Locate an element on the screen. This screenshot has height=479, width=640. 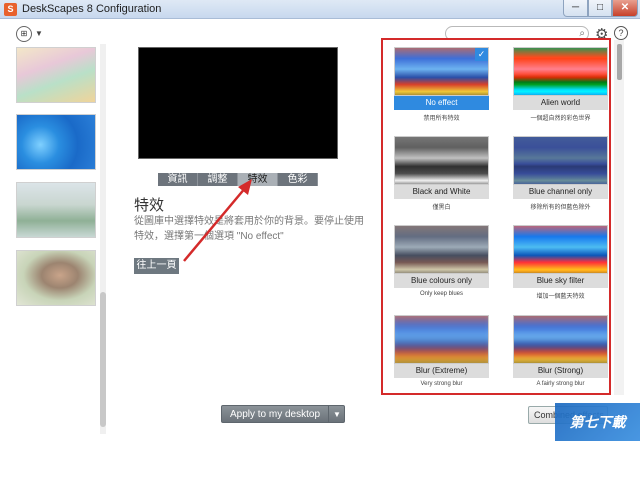
effect-caption: 增加一個藍天特效 is located at coordinates (560, 297).